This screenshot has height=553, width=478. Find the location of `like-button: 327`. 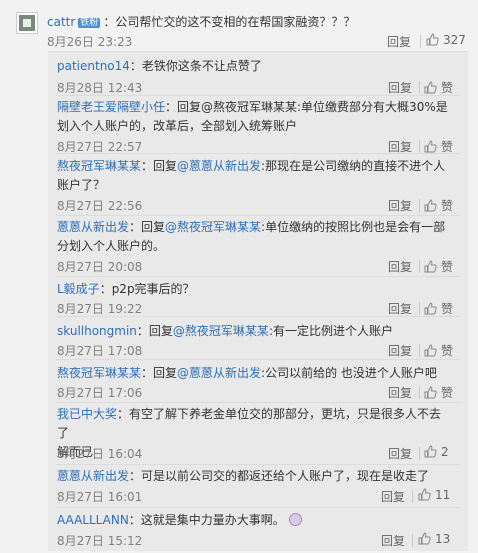

like-button: 327 is located at coordinates (446, 40).